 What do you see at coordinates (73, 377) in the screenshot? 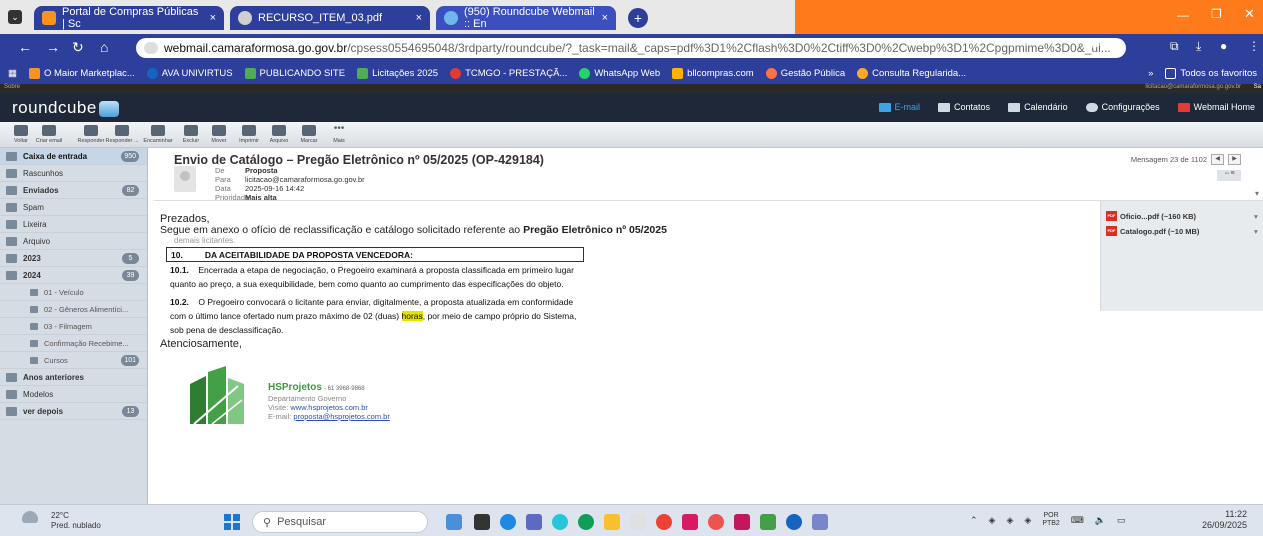
I see `folder-item: Anos anteriores` at bounding box center [73, 377].